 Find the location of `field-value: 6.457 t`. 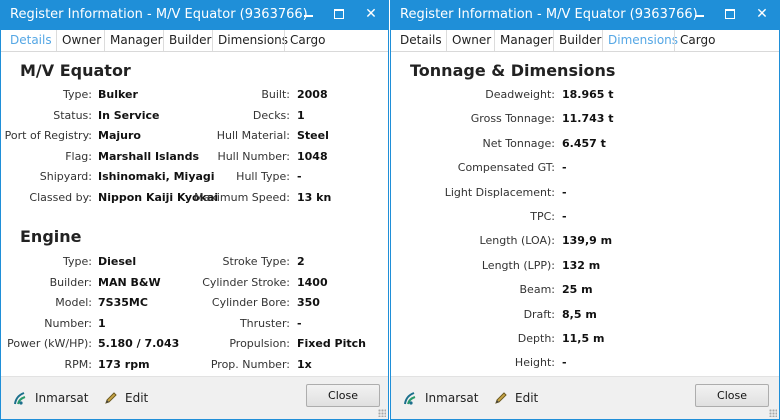

field-value: 6.457 t is located at coordinates (584, 143).